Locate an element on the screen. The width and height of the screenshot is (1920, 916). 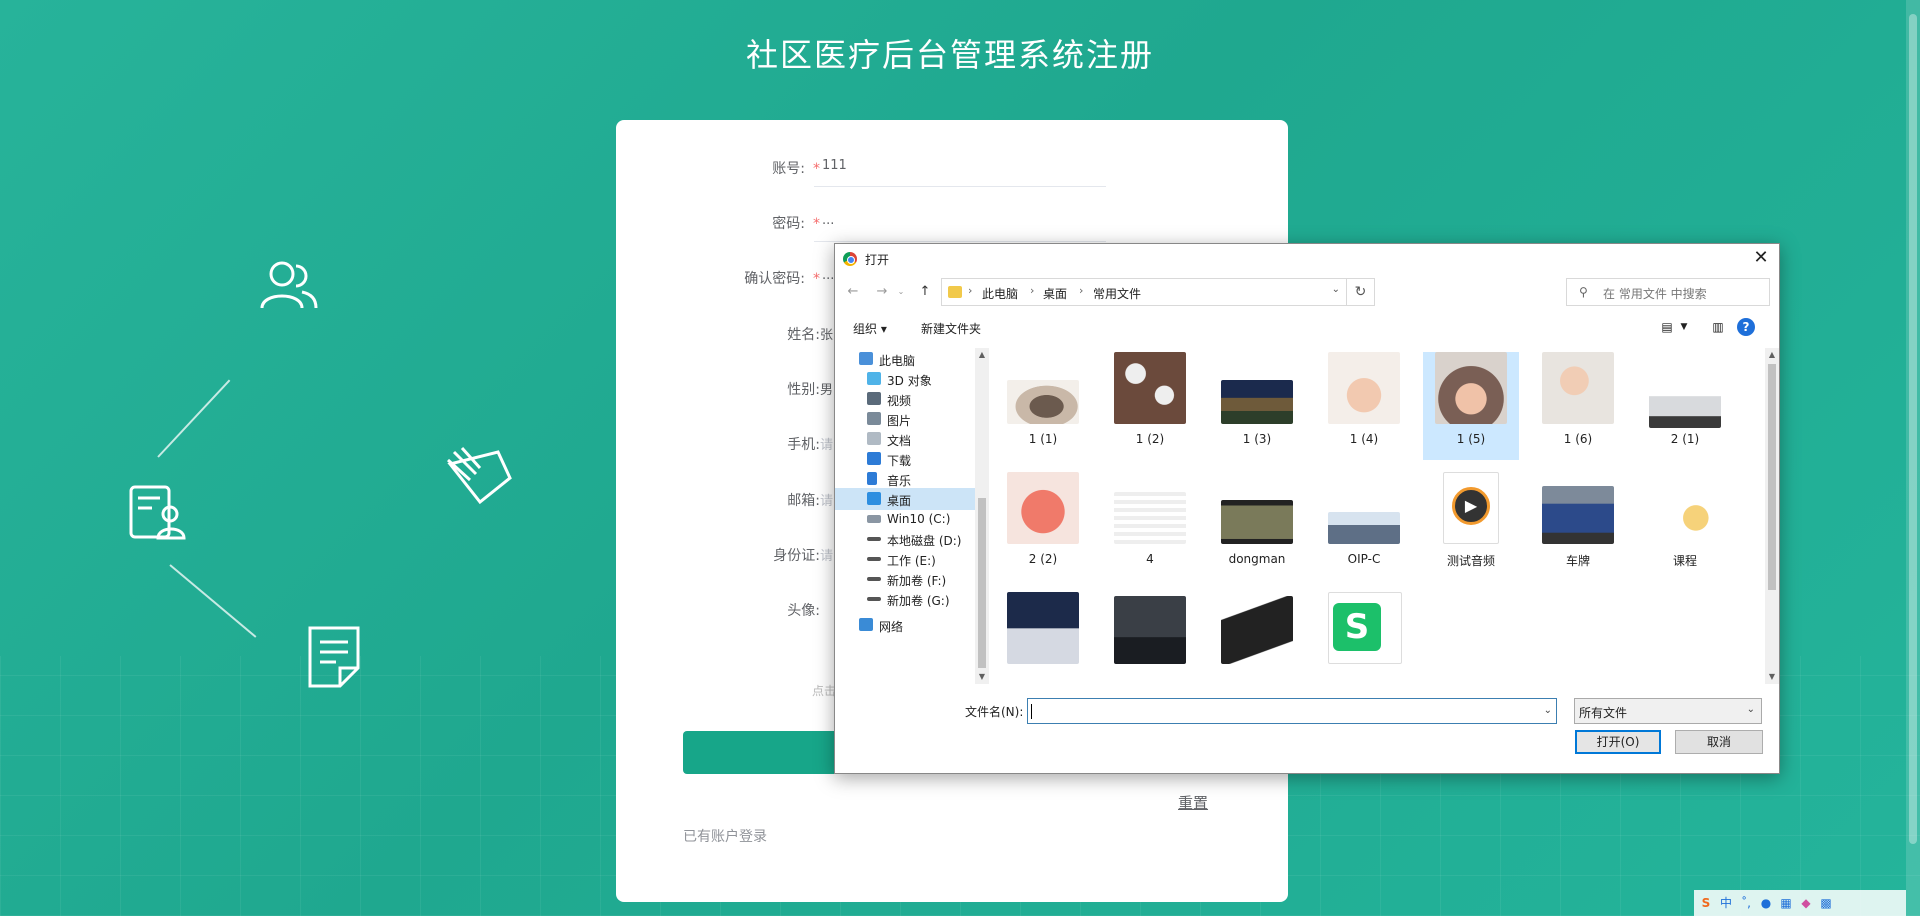
organize-menu: 组织 ▾ is located at coordinates (870, 328).